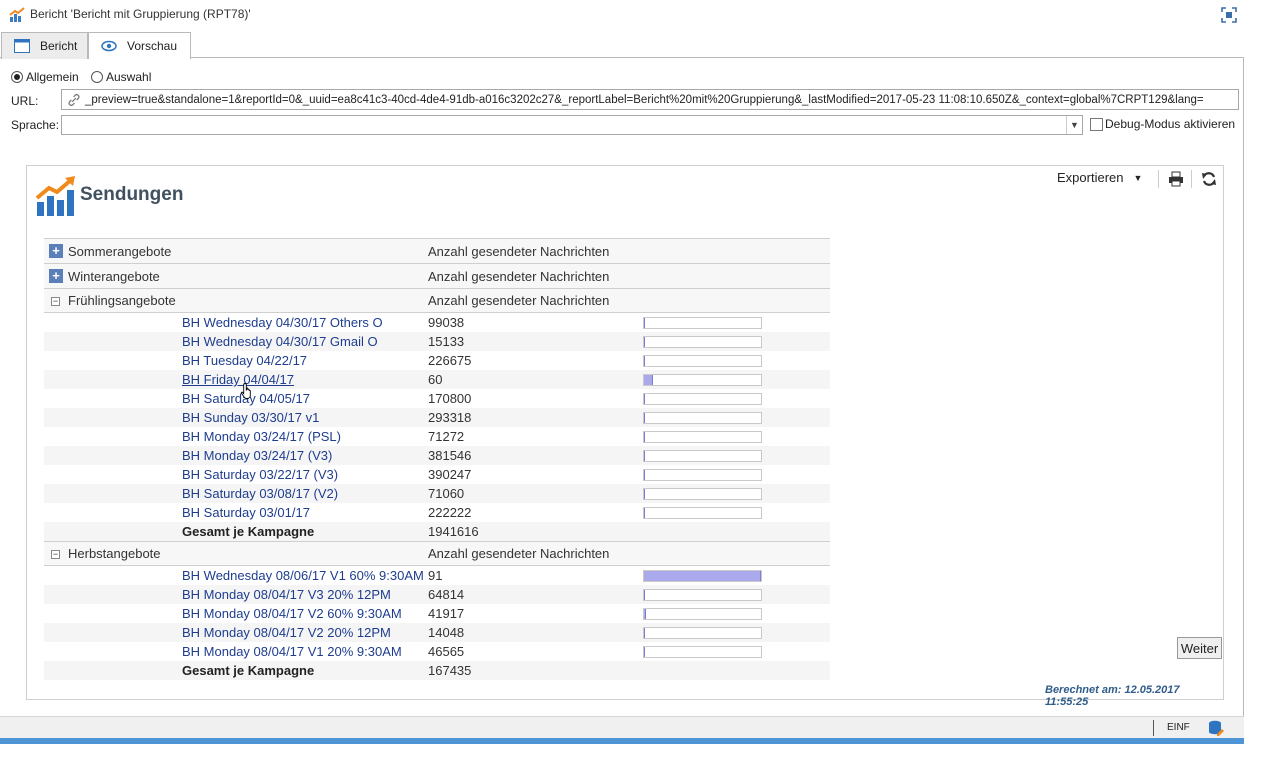  Describe the element at coordinates (44, 45) in the screenshot. I see `tab-bericht: Bericht` at that location.